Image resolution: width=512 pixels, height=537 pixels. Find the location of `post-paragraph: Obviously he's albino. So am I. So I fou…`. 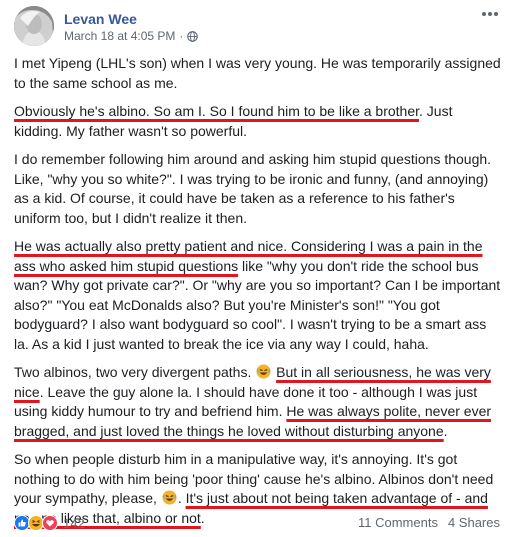

post-paragraph: Obviously he's albino. So am I. So I fou… is located at coordinates (233, 121).